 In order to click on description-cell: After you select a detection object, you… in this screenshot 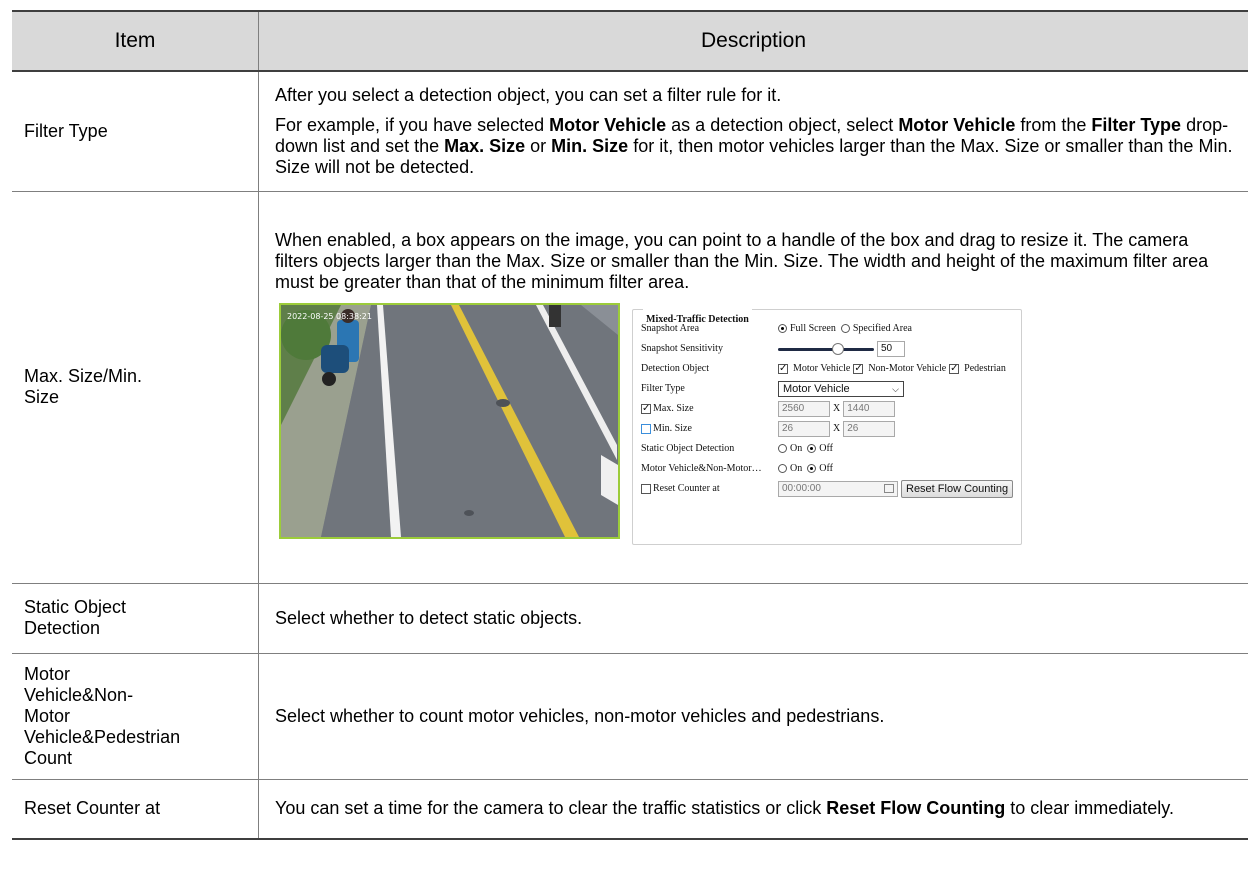, I will do `click(753, 131)`.